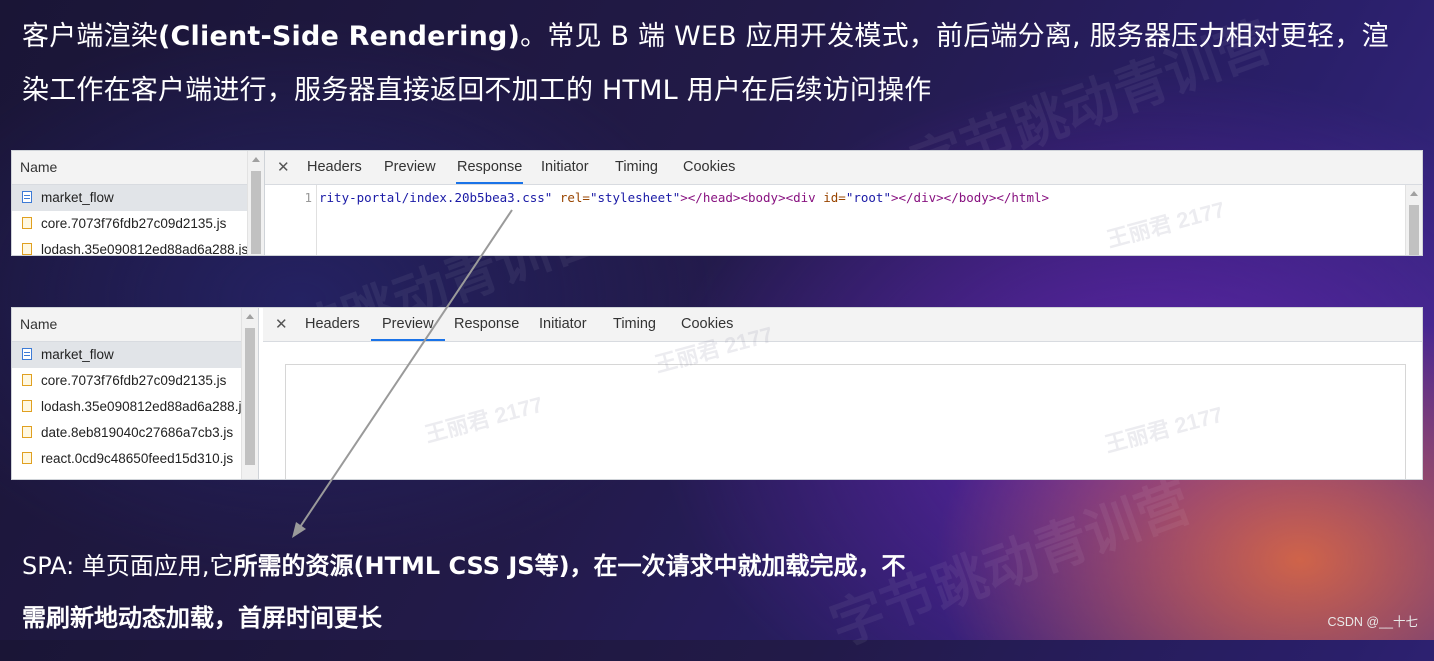 The image size is (1434, 661). Describe the element at coordinates (1373, 622) in the screenshot. I see `author-credit: CSDN @__十七` at that location.